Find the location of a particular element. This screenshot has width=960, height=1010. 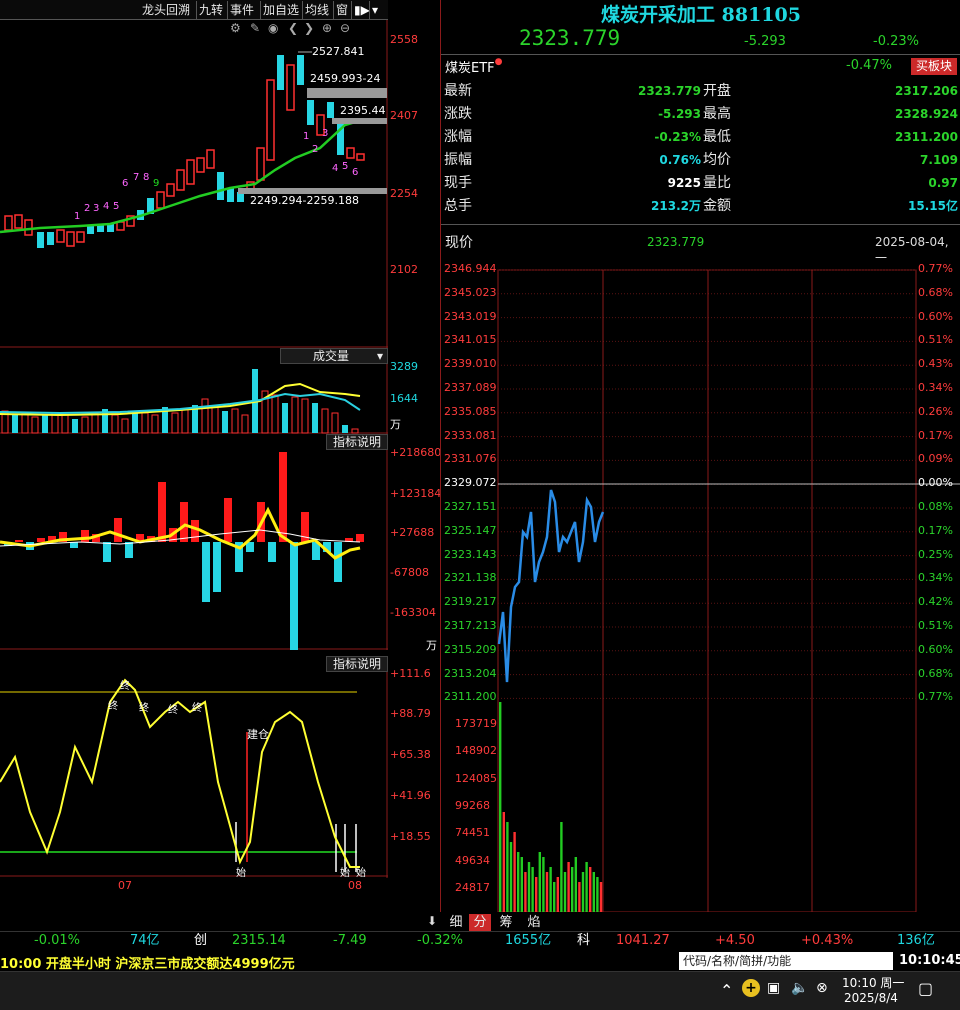

nine-turn-button: 九转 is located at coordinates (212, 10).